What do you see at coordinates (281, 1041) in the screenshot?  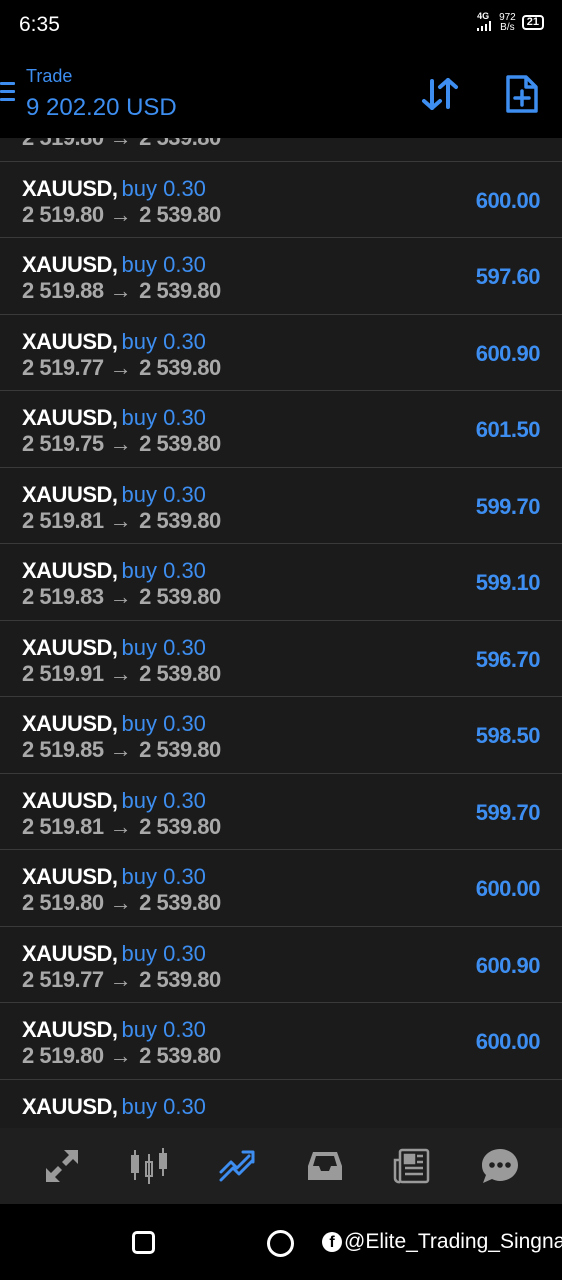 I see `position-row: XAUUSD,buy 0.302 519.80→2 539.80 600.00` at bounding box center [281, 1041].